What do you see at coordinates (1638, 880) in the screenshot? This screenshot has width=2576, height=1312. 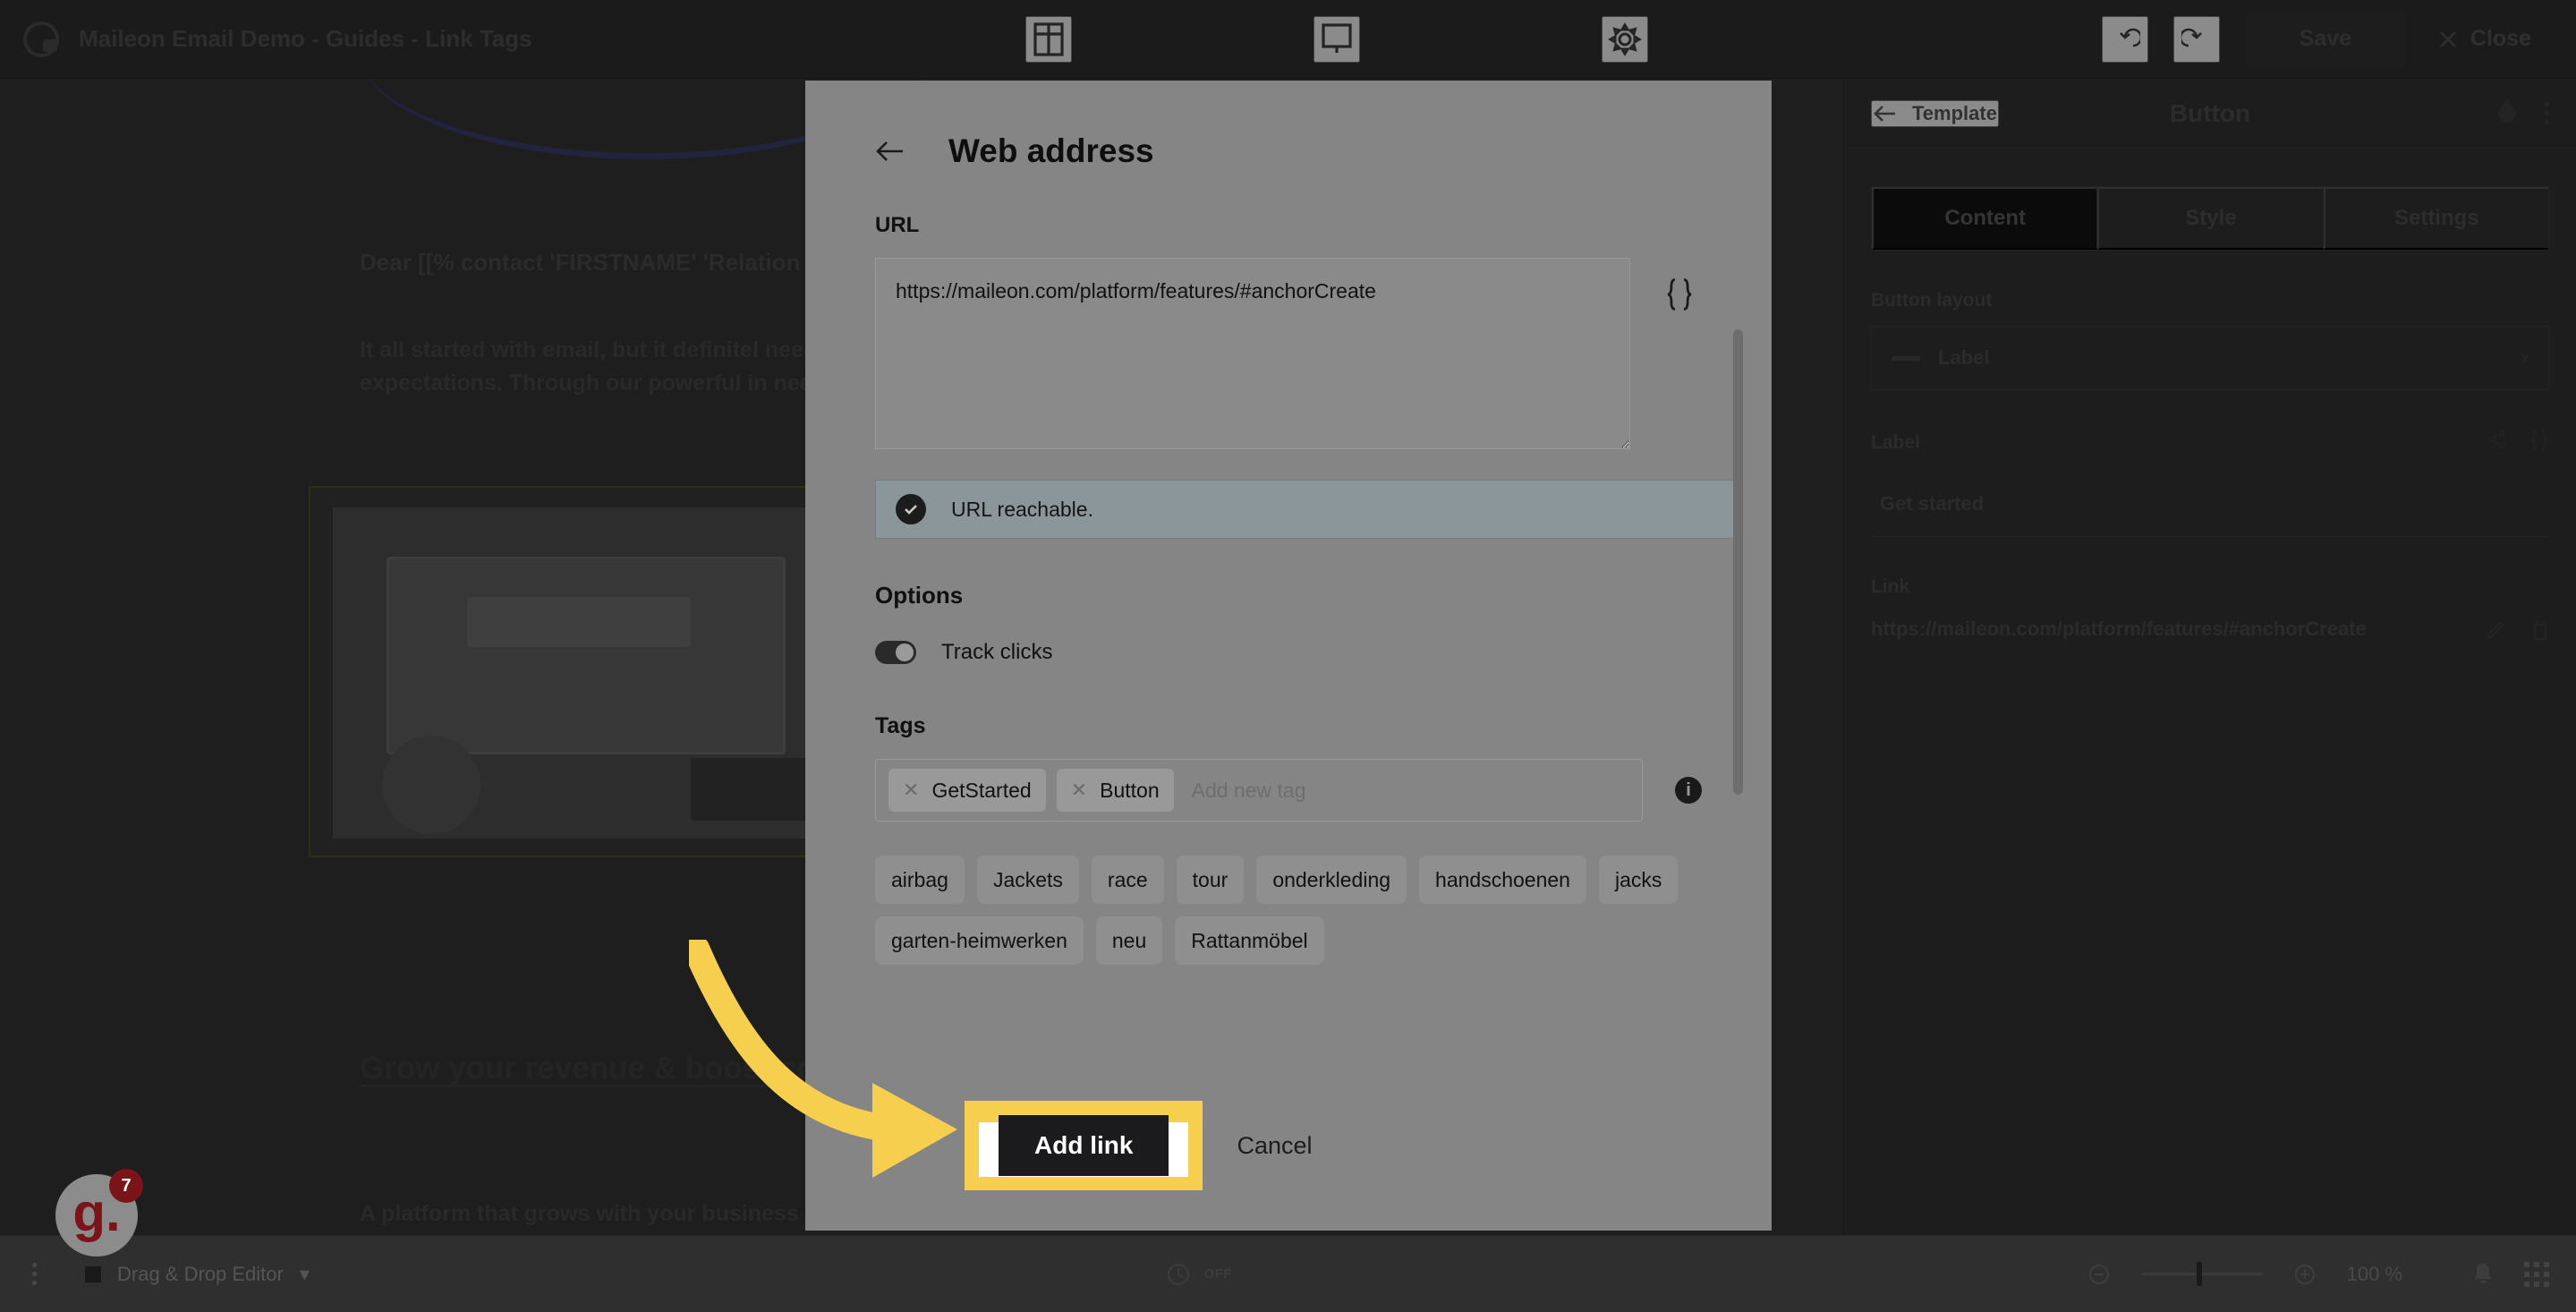 I see `tag-suggestion: jacks` at bounding box center [1638, 880].